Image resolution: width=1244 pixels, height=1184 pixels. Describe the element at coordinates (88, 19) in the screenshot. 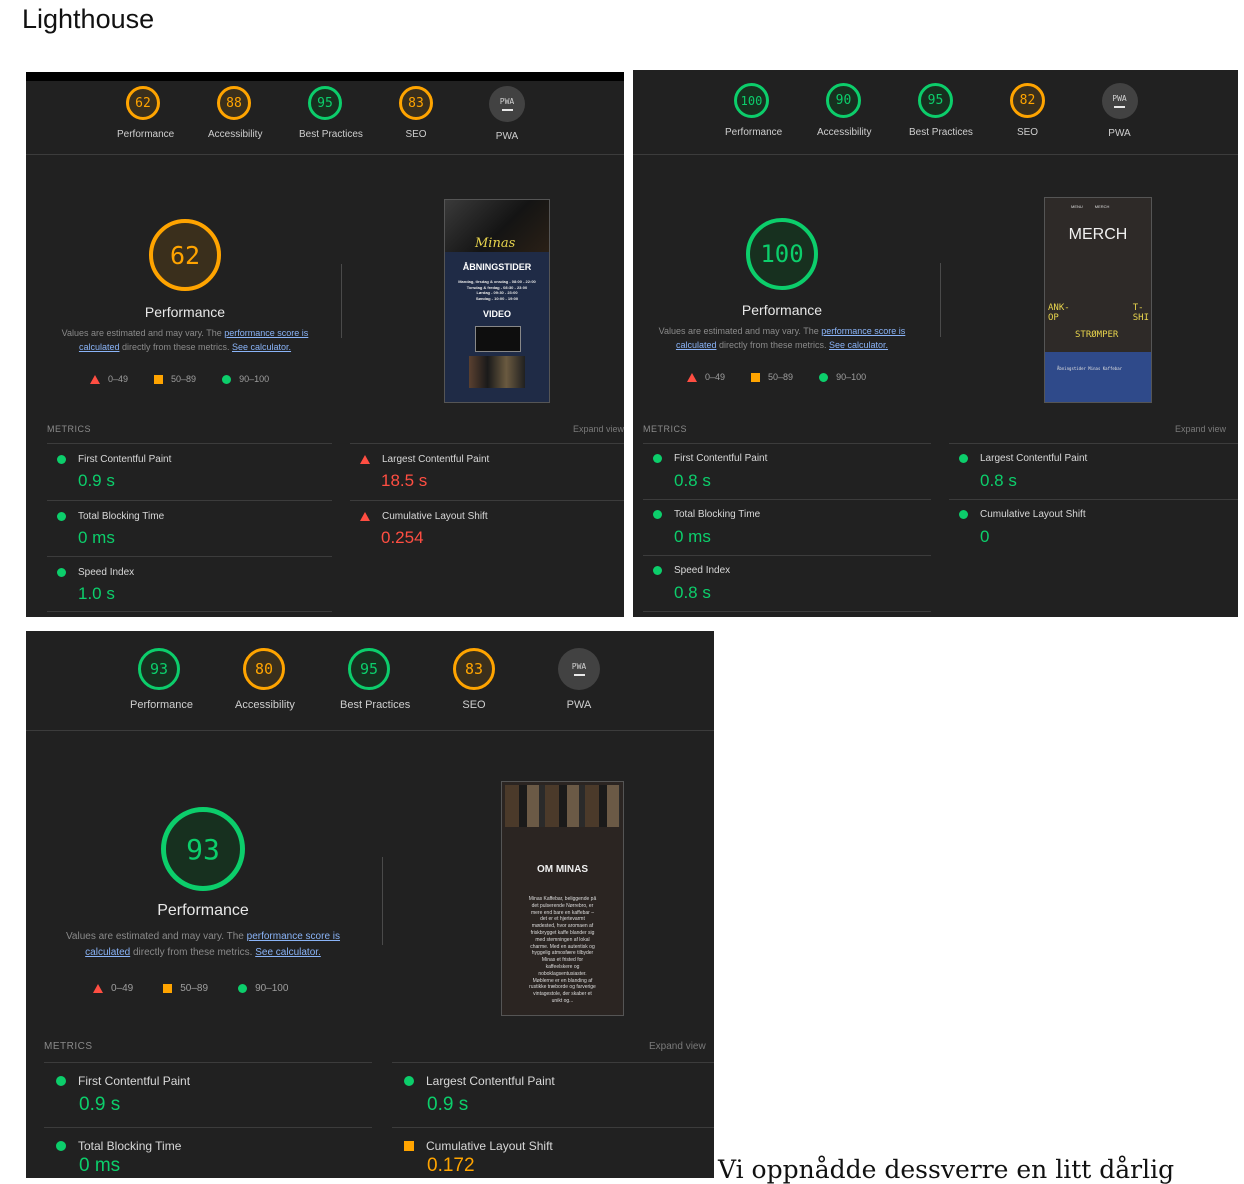

I see `page-heading: Lighthouse` at that location.